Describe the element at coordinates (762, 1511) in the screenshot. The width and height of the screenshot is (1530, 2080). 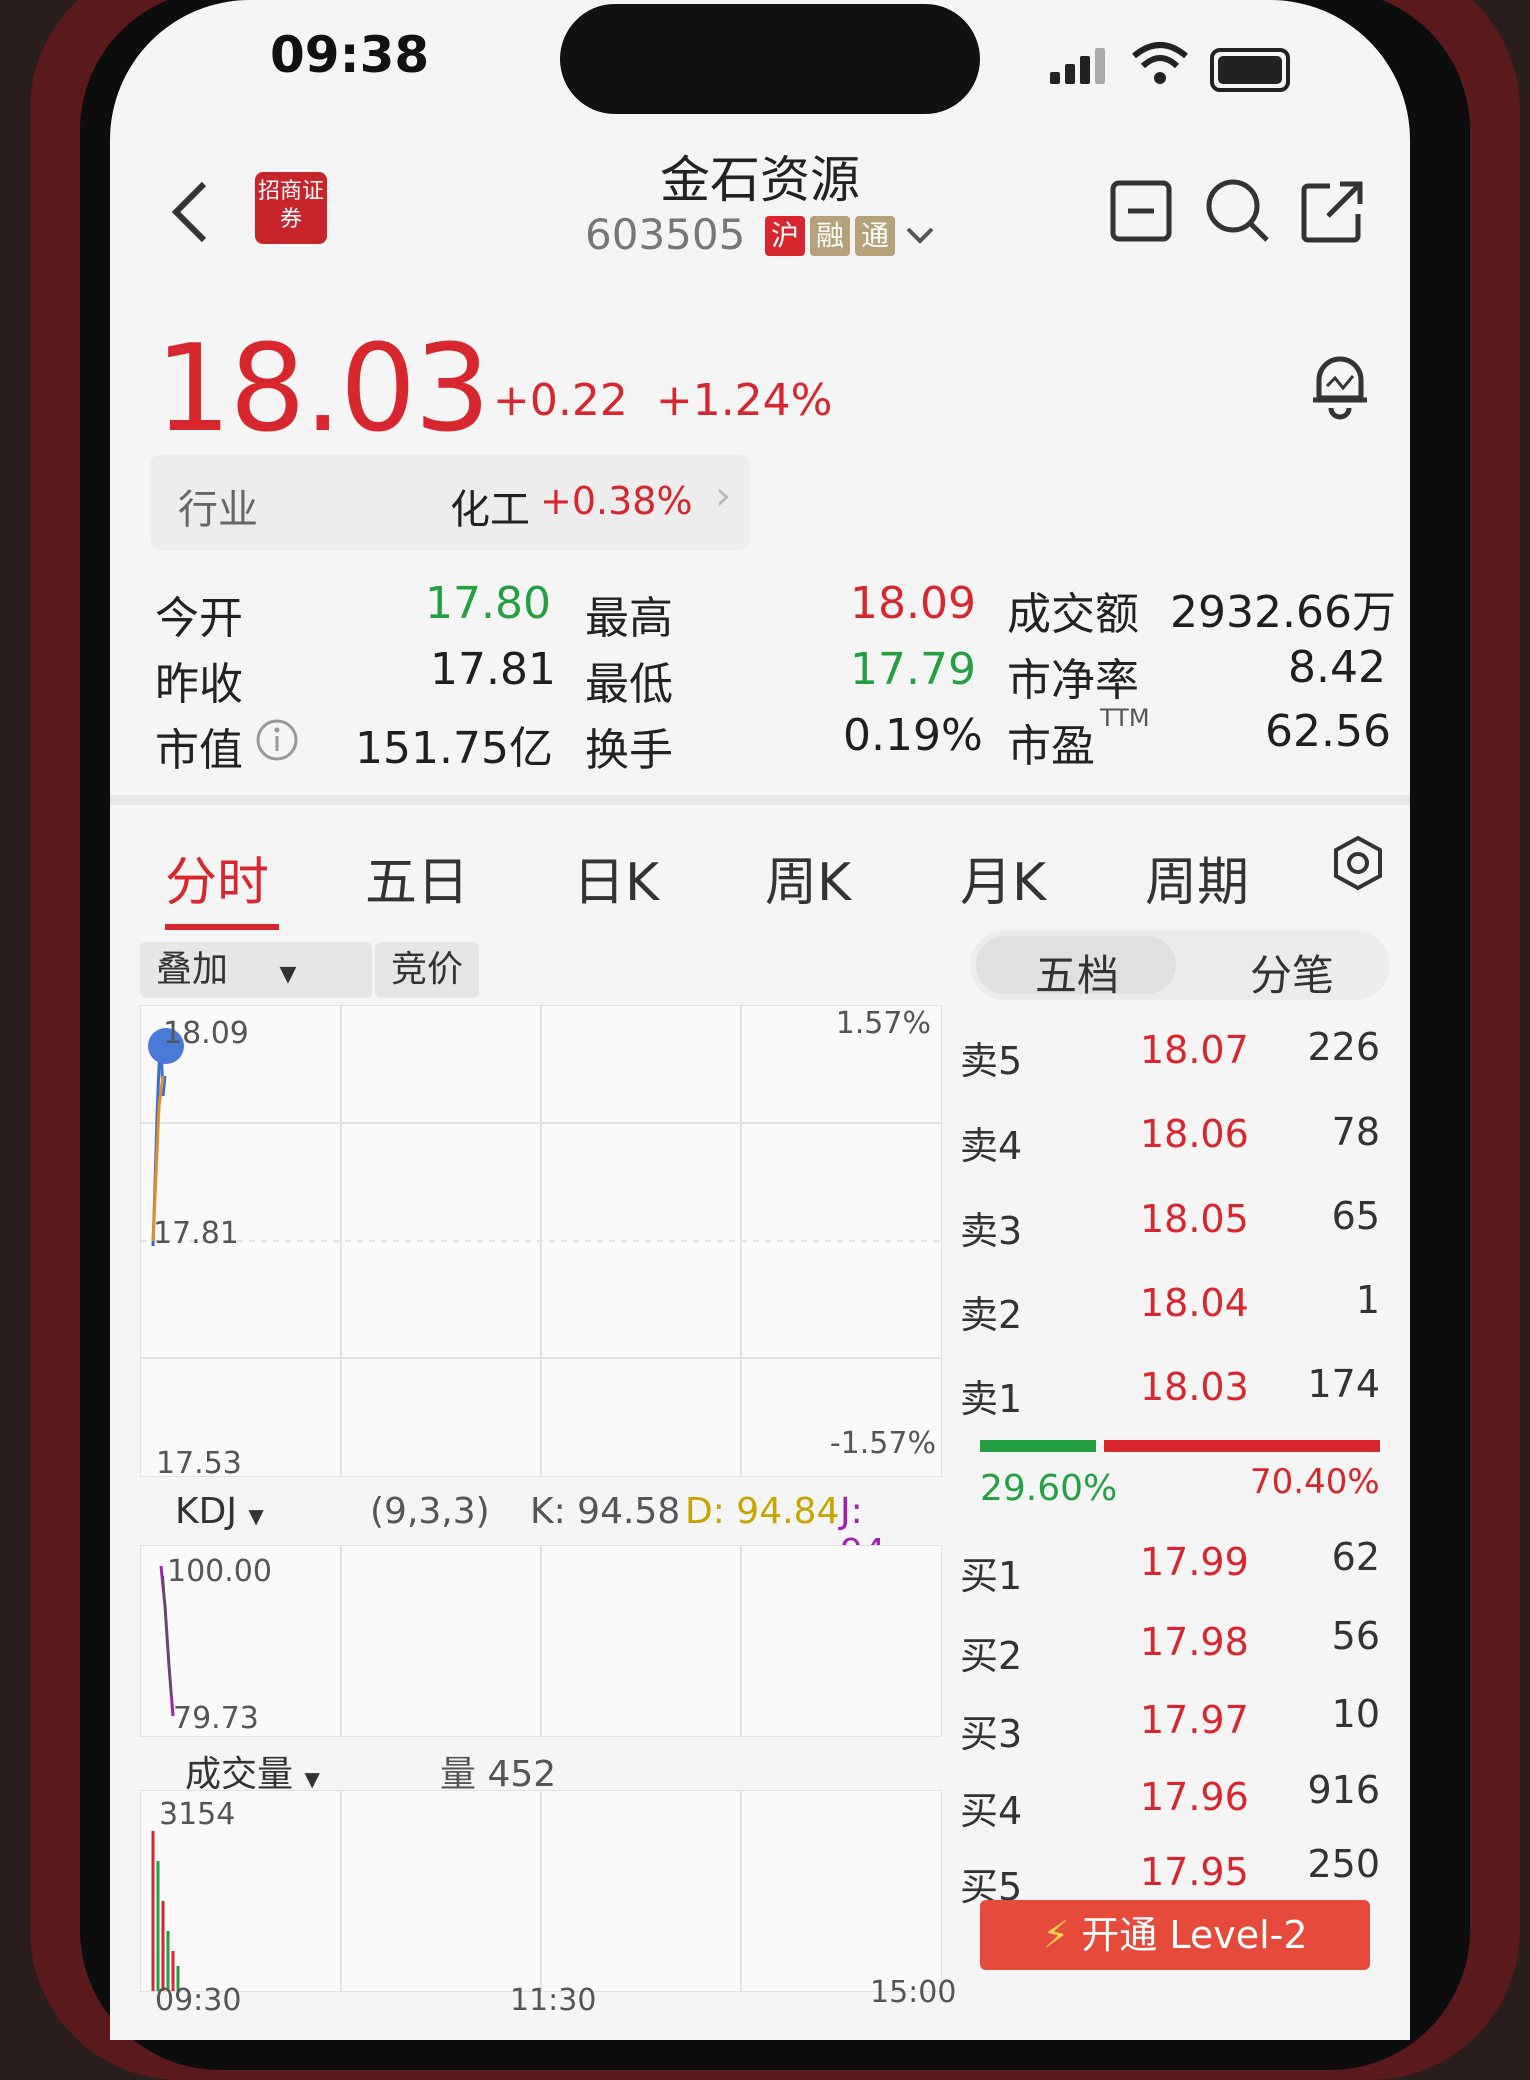
I see `kdj-d: D: 94.84` at that location.